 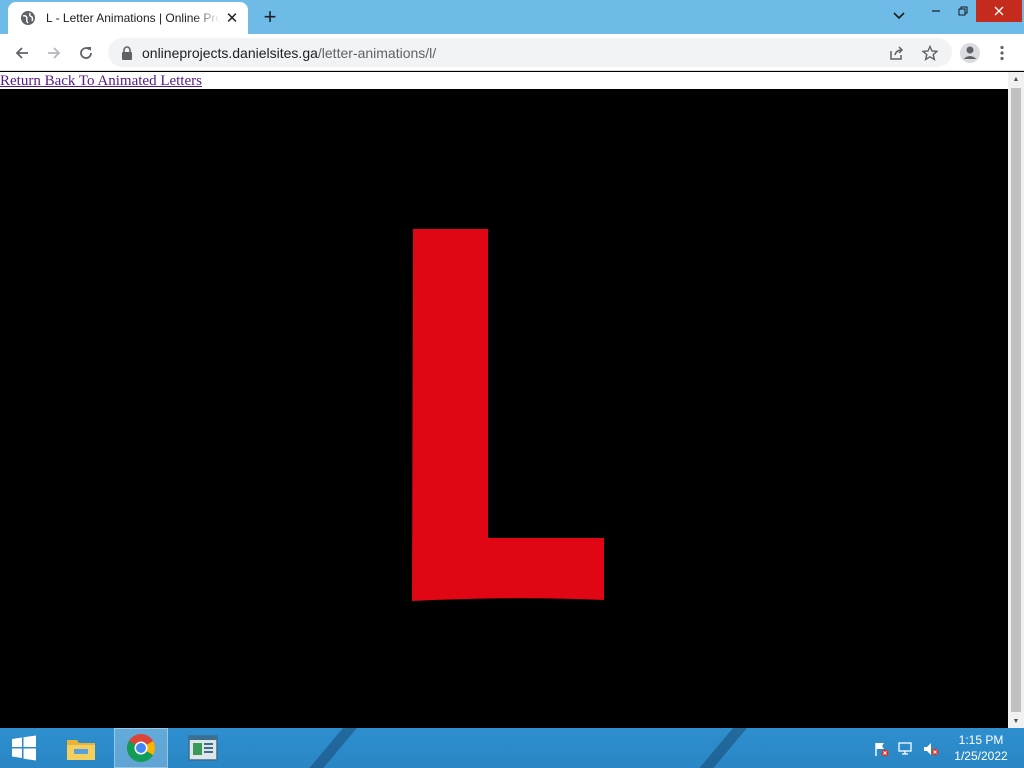 I want to click on link-bar: Return Back To Animated Letters, so click(x=504, y=80).